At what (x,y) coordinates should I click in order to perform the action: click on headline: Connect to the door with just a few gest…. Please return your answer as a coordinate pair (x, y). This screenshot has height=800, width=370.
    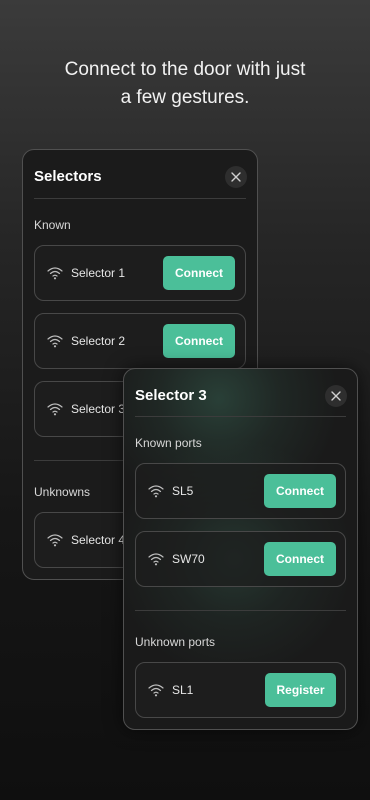
    Looking at the image, I should click on (185, 84).